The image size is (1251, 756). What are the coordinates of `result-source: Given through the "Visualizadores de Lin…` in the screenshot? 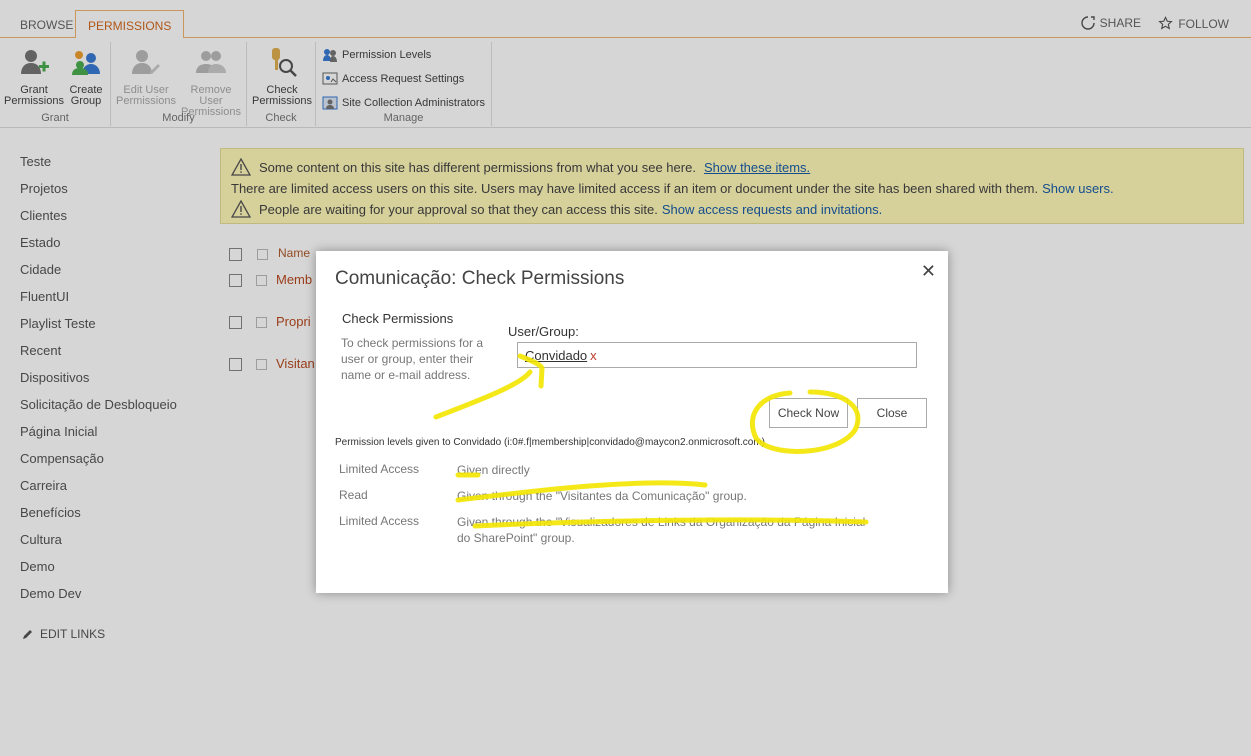 It's located at (661, 530).